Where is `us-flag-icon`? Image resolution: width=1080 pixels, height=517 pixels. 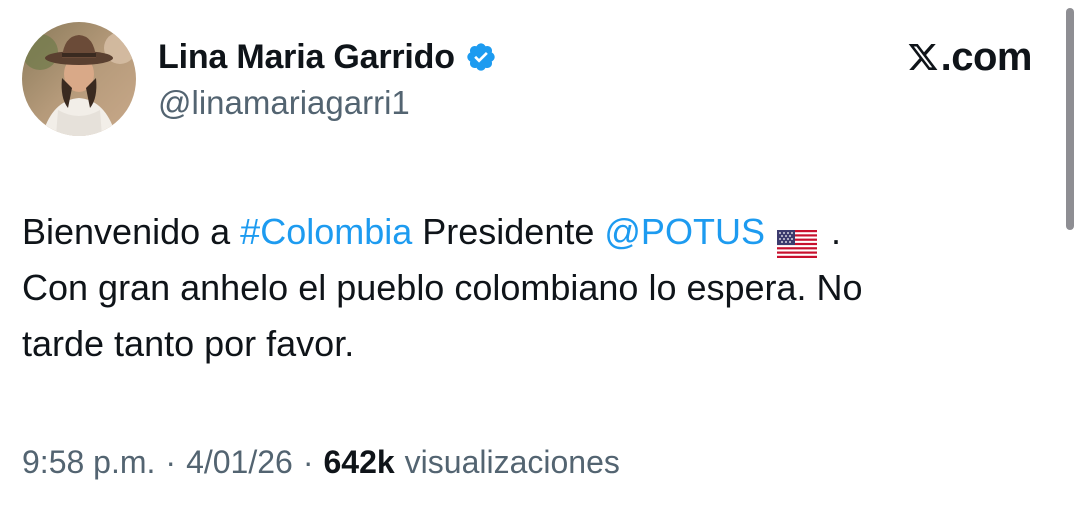
us-flag-icon is located at coordinates (796, 238).